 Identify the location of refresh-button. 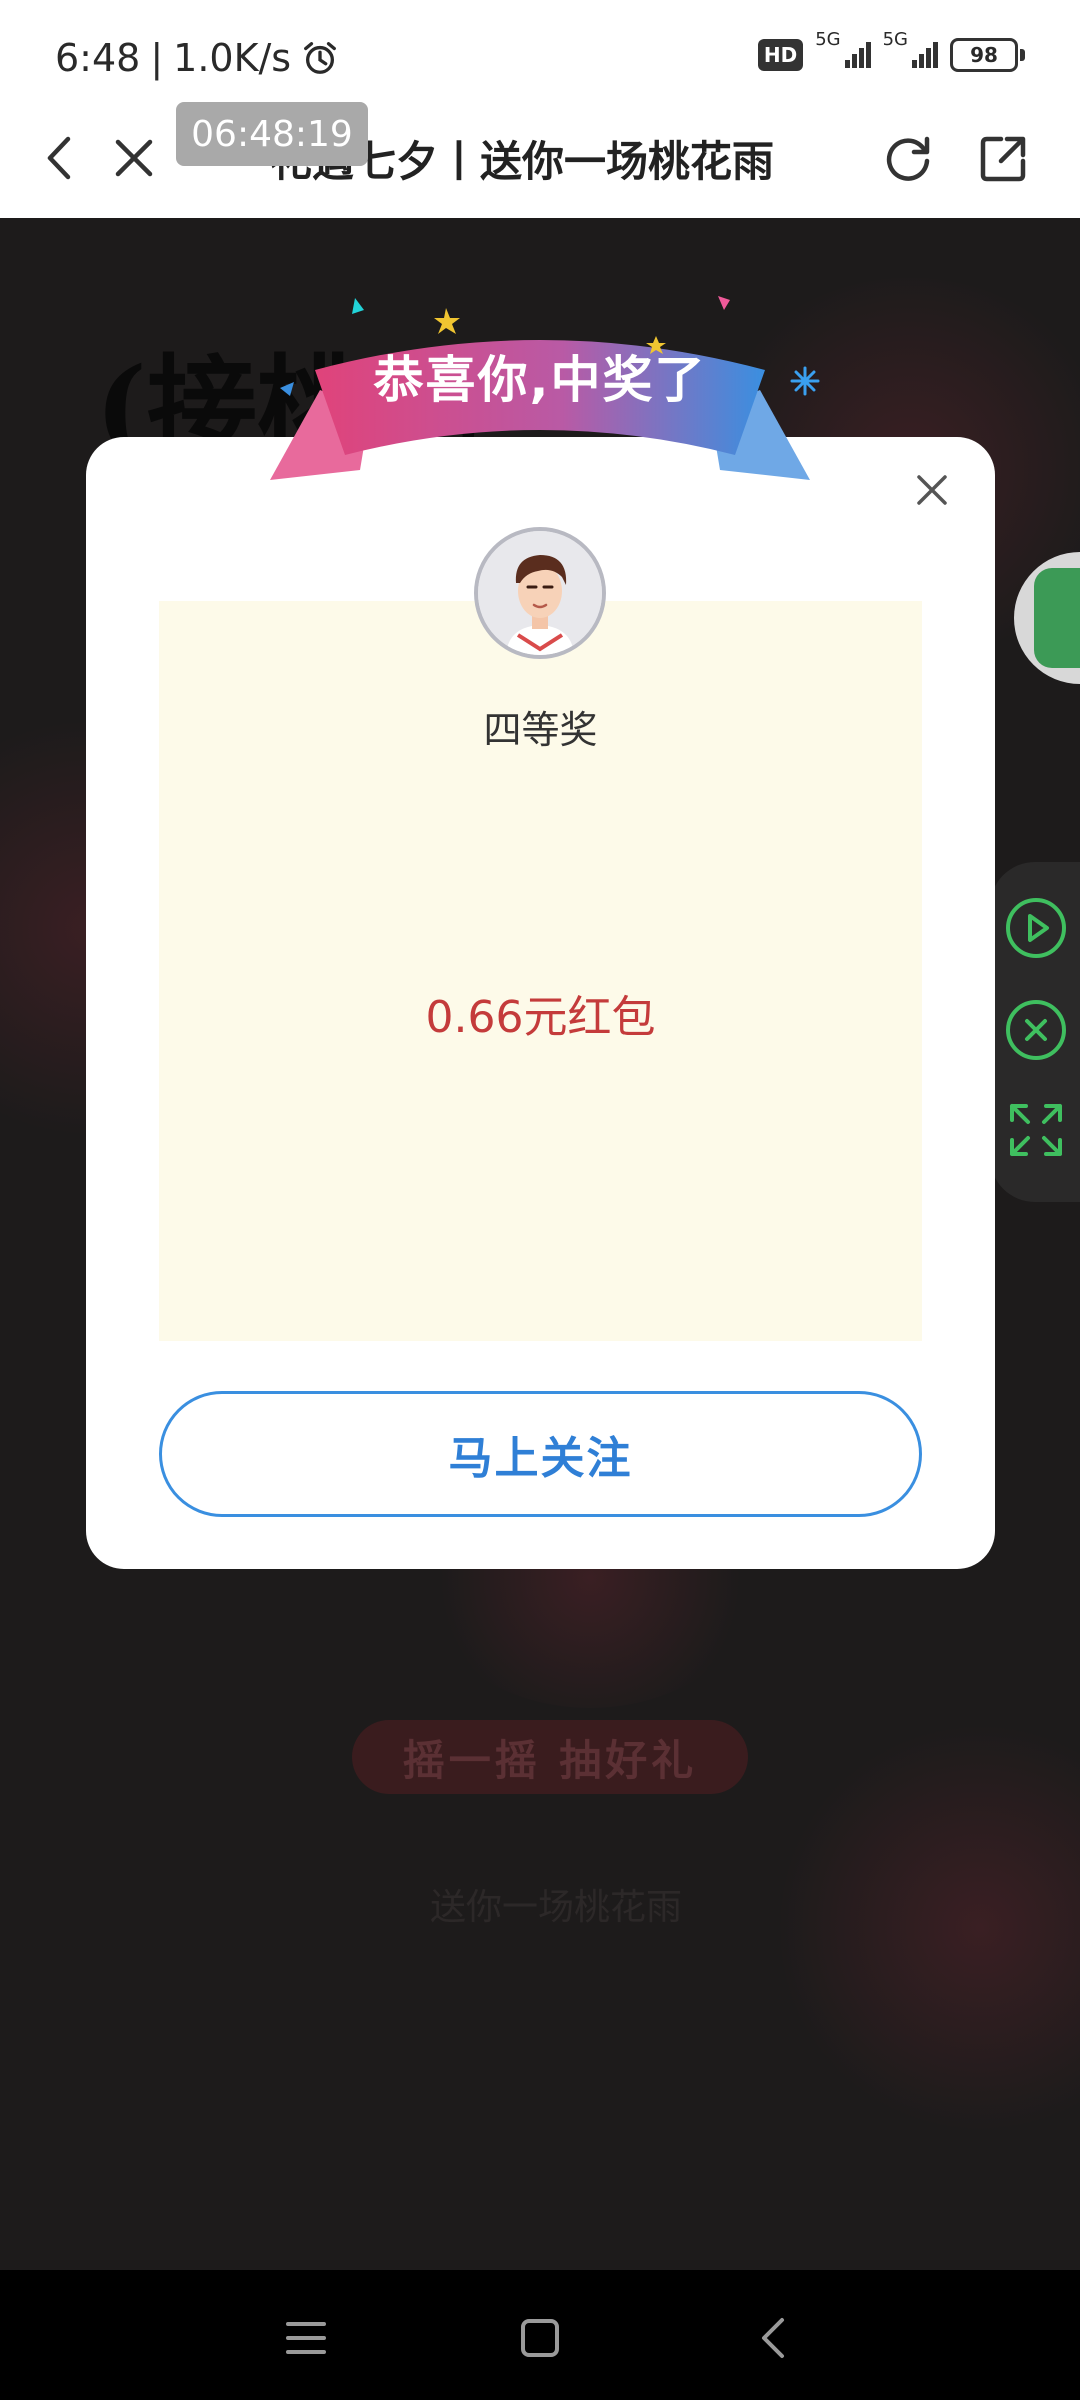
(908, 158).